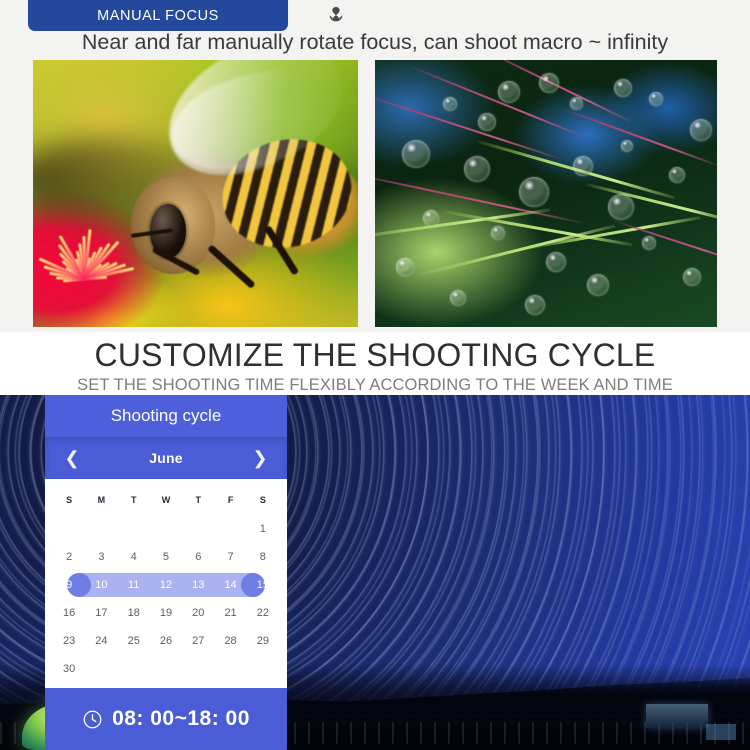  Describe the element at coordinates (69, 613) in the screenshot. I see `calendar-day-16: 16` at that location.